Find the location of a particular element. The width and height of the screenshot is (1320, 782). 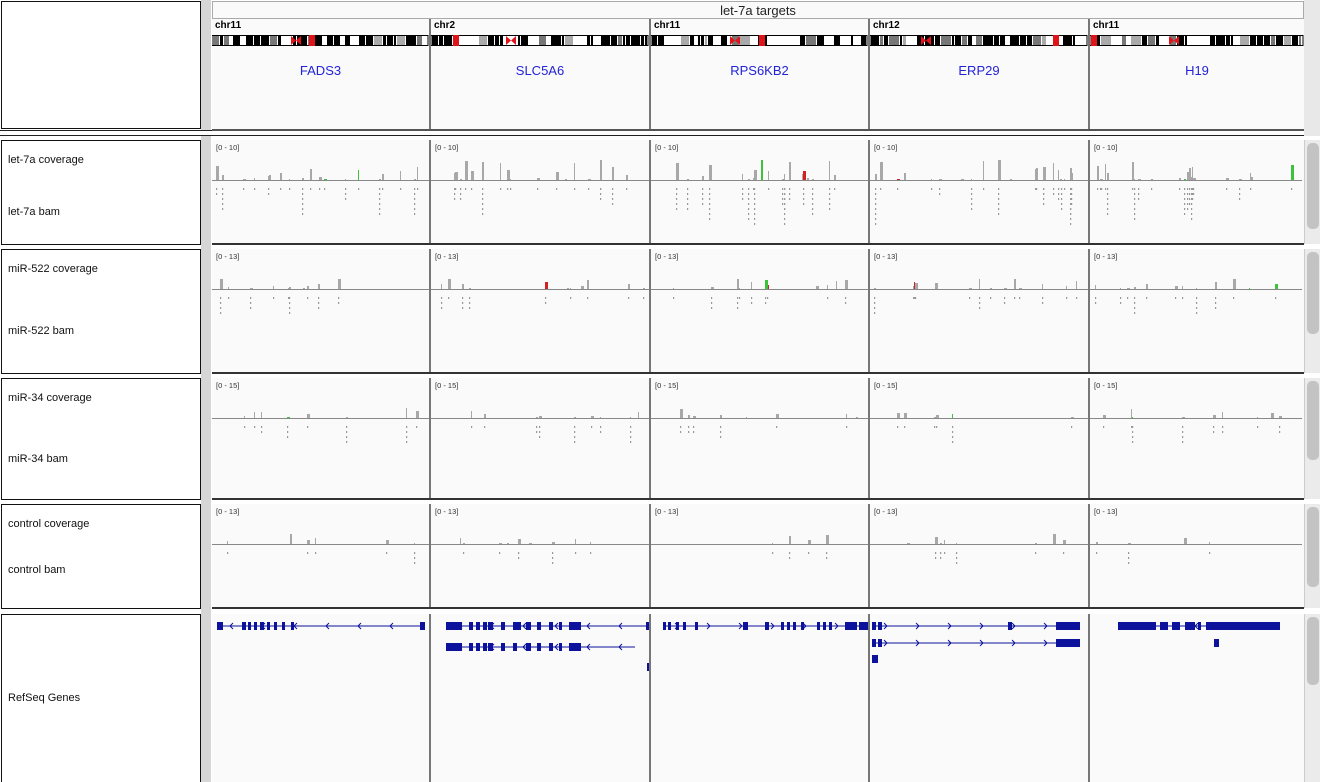

chromosome-label: chr12 is located at coordinates (886, 25).